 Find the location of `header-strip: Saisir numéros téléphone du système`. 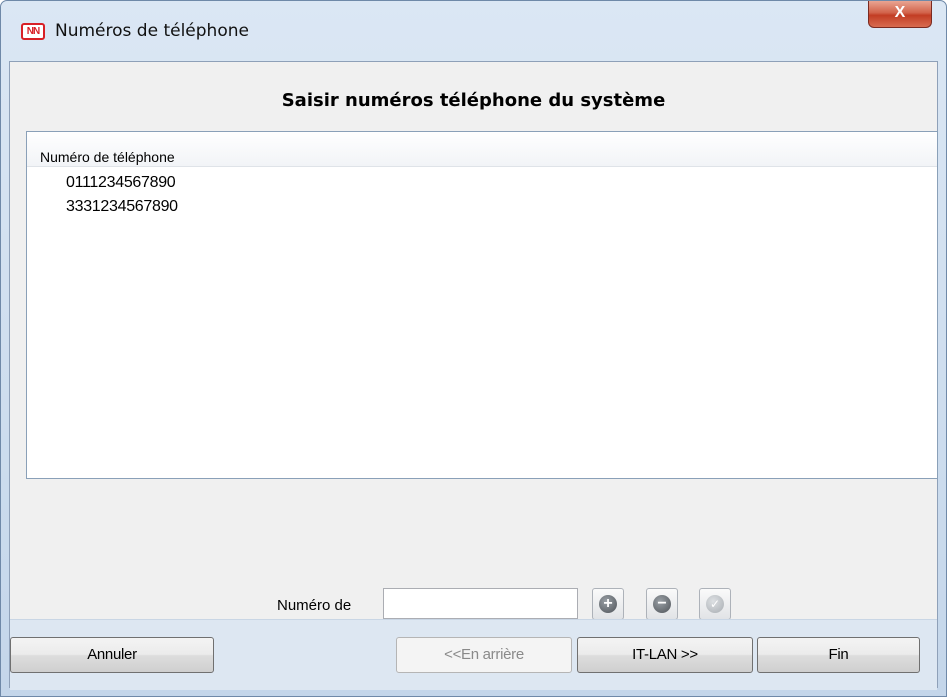

header-strip: Saisir numéros téléphone du système is located at coordinates (473, 96).